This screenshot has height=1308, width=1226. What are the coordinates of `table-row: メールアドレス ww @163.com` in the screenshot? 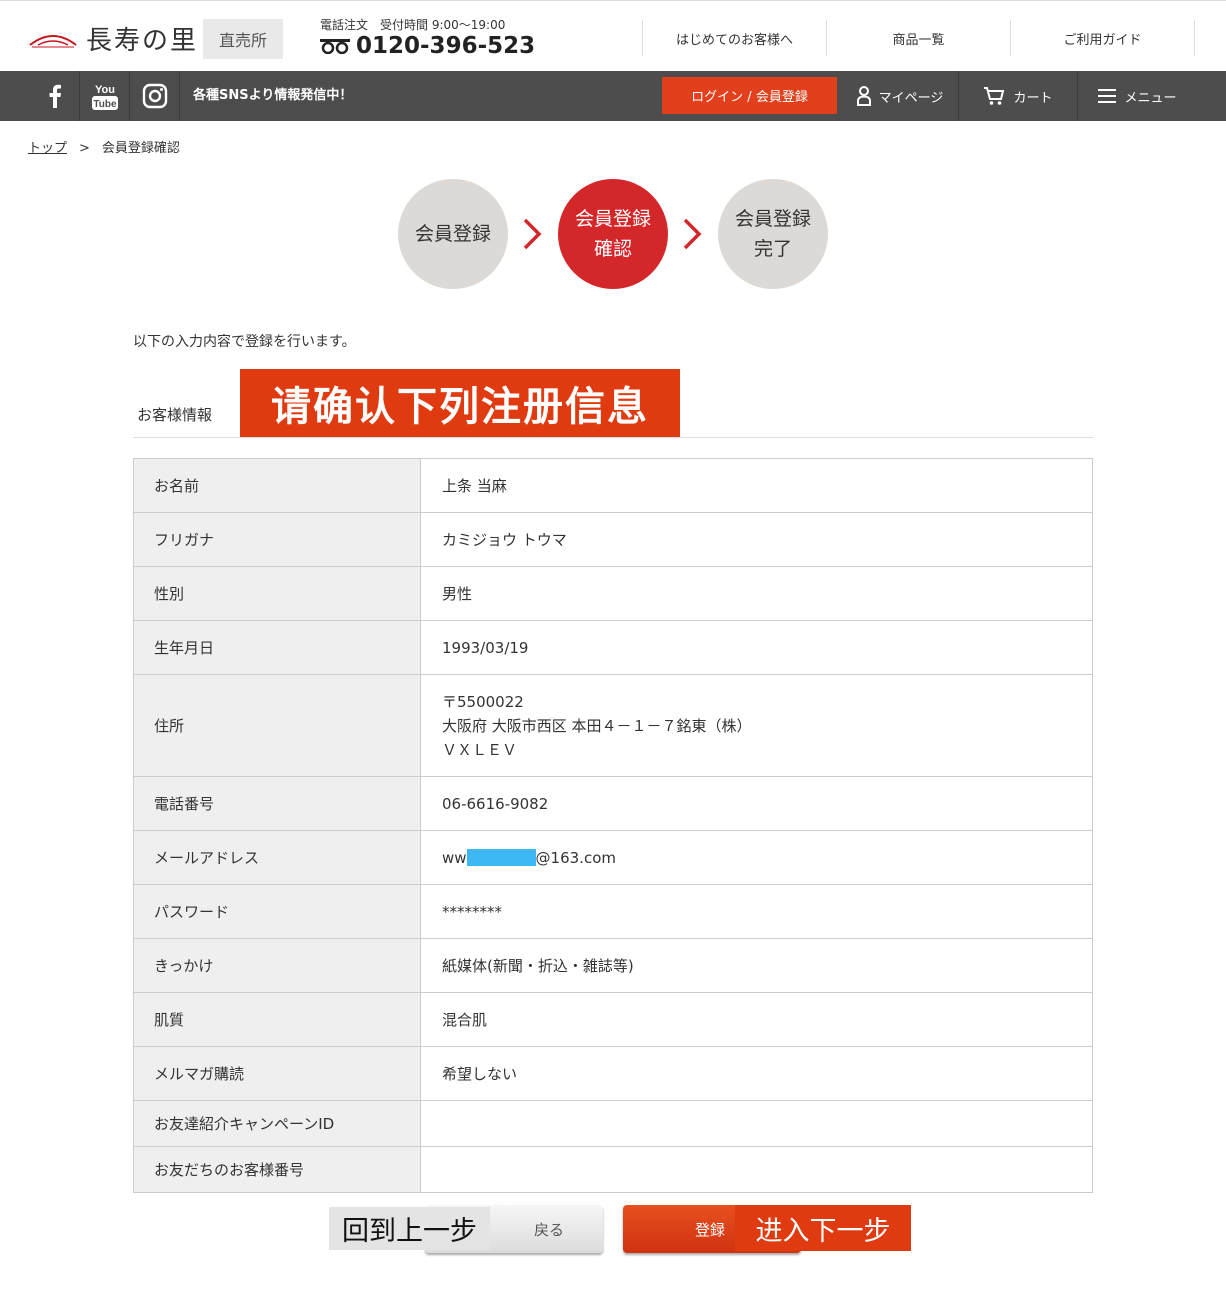 It's located at (613, 858).